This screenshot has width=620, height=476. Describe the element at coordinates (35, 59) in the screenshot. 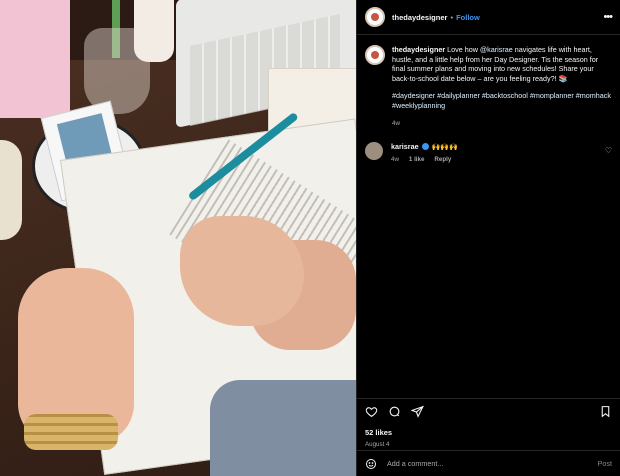

I see `pink-box` at that location.